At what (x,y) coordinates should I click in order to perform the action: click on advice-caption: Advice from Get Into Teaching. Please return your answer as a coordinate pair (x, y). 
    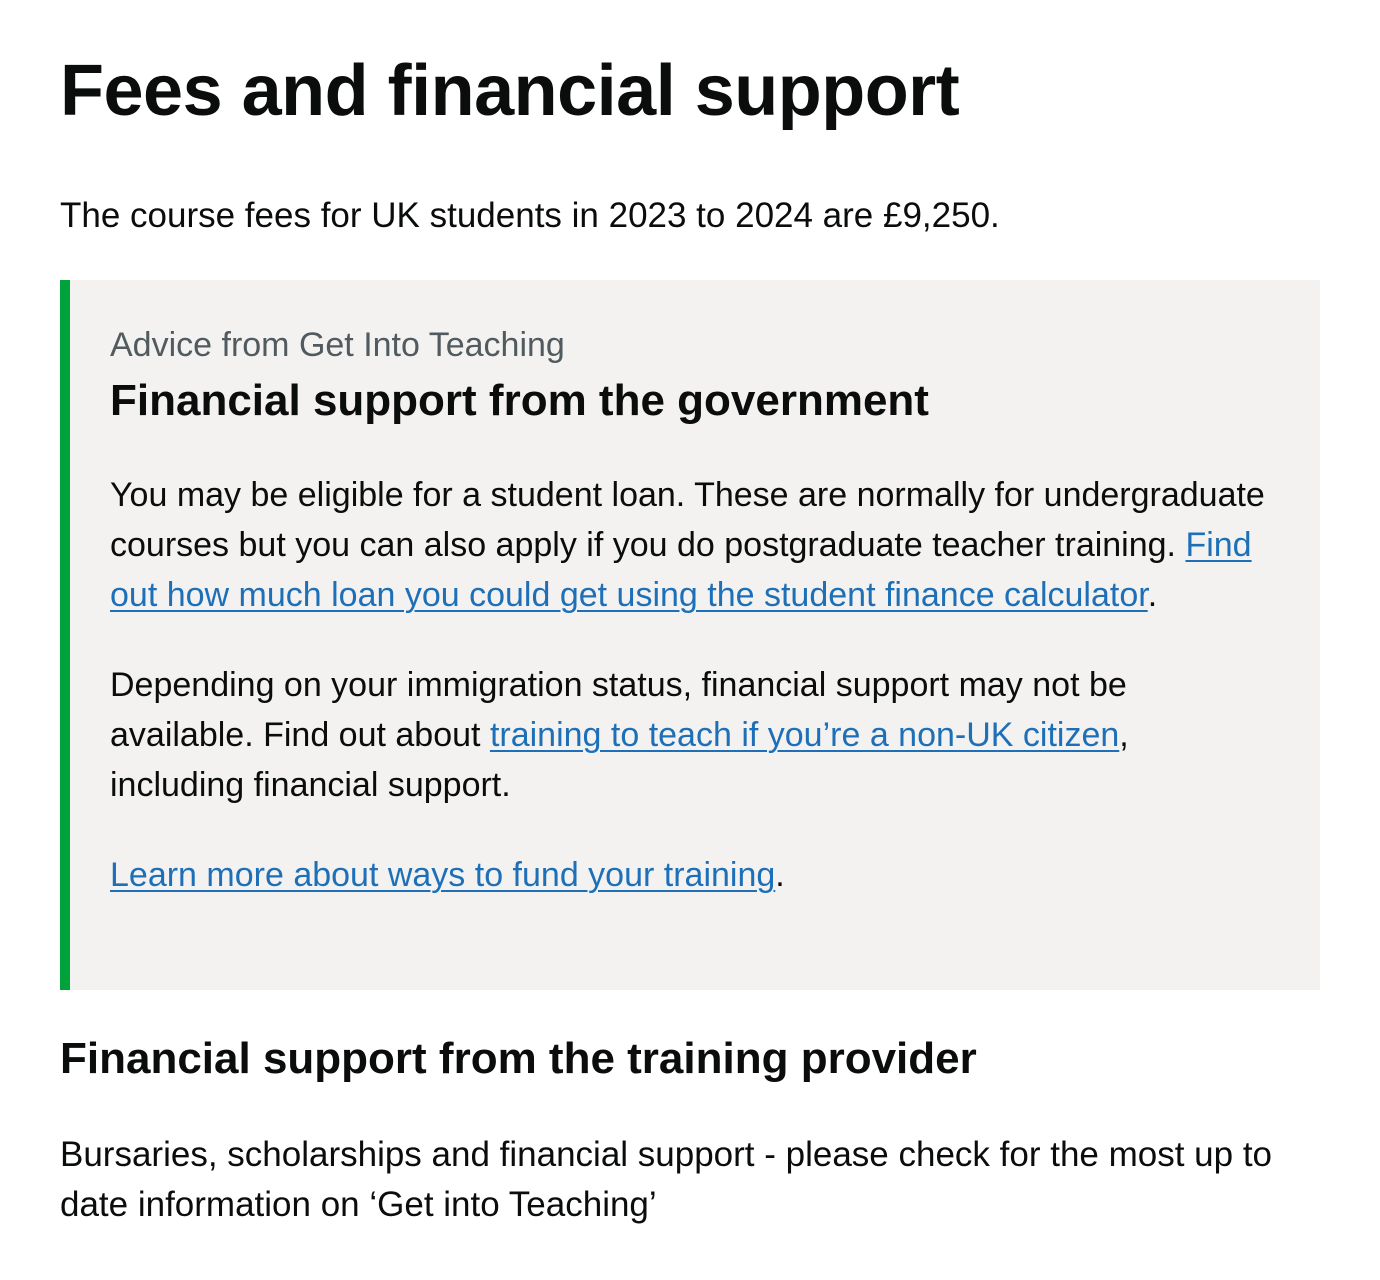
    Looking at the image, I should click on (337, 345).